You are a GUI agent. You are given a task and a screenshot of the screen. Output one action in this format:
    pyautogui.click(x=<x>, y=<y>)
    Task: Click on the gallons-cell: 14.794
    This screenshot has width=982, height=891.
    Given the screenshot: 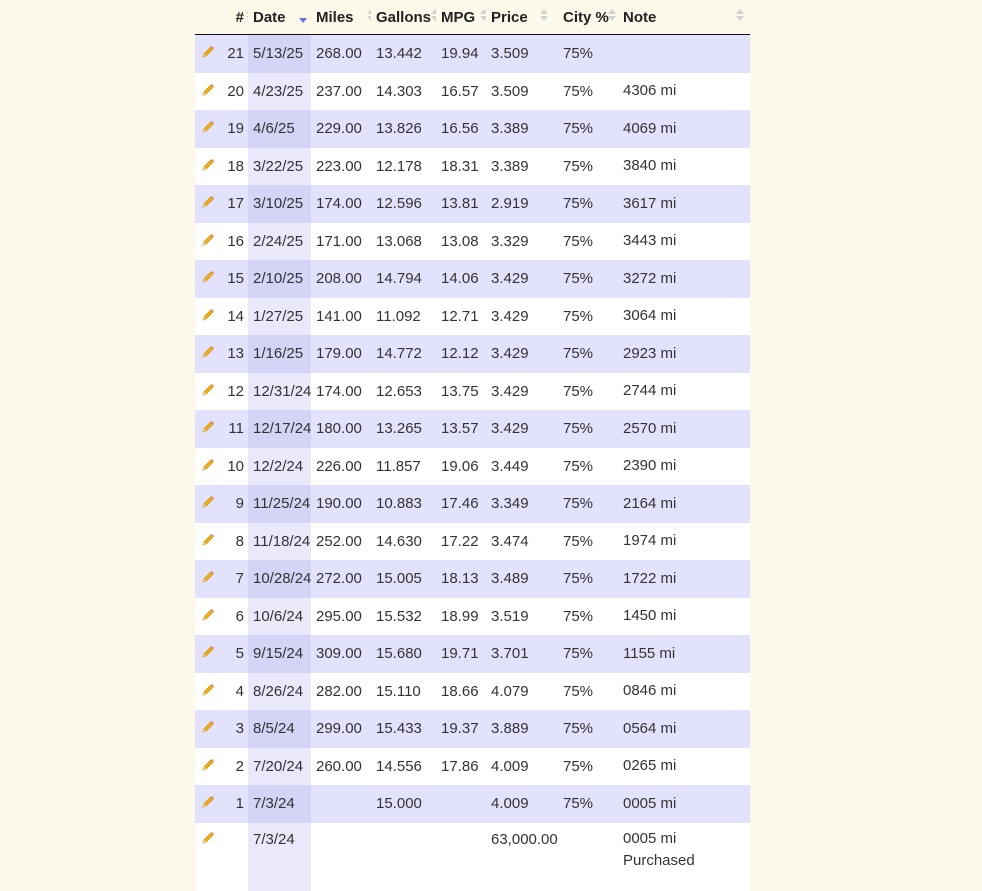 What is the action you would take?
    pyautogui.click(x=403, y=279)
    